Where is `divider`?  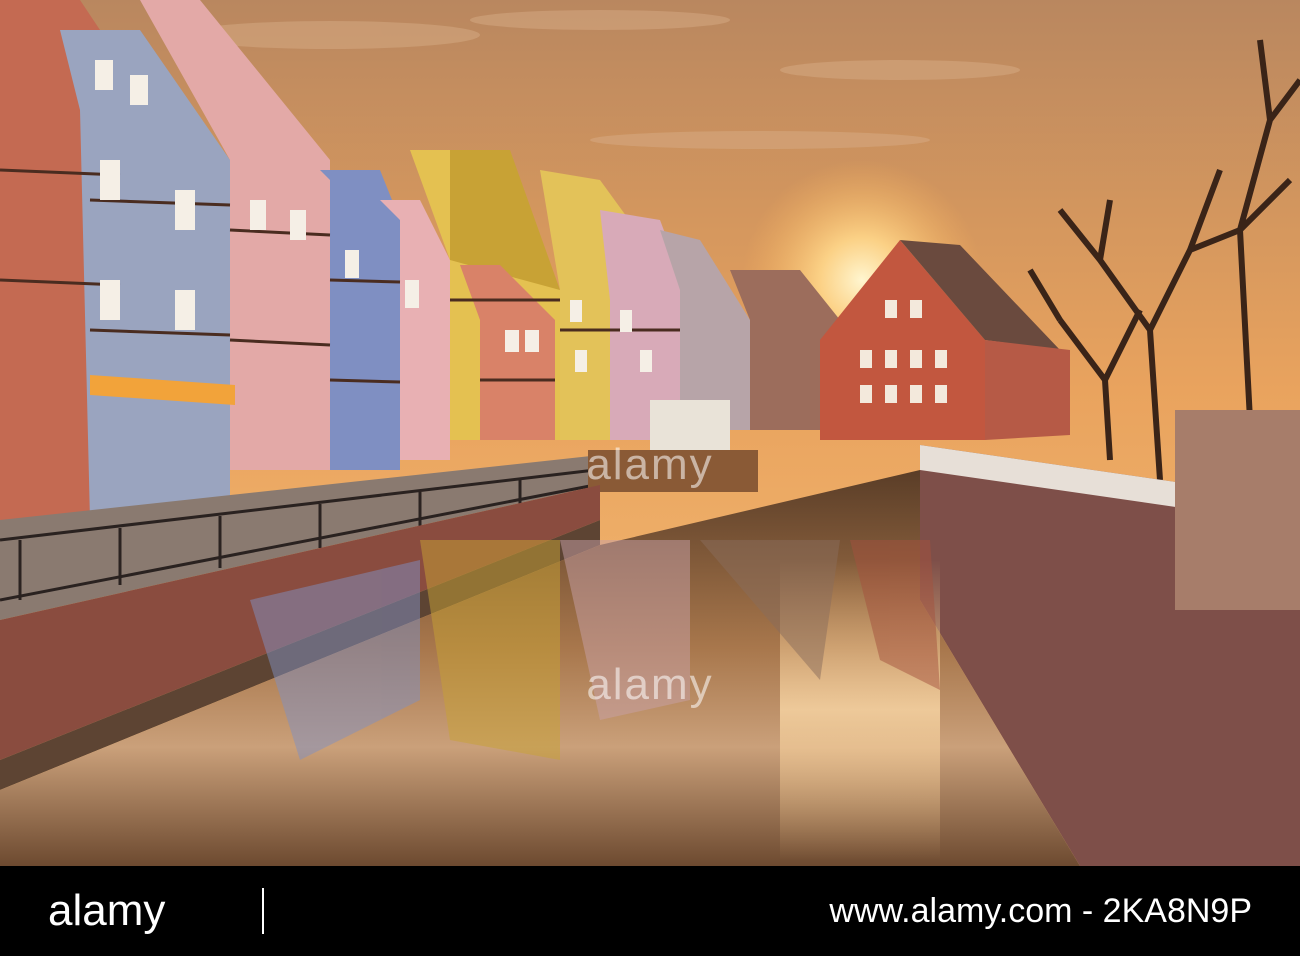 divider is located at coordinates (263, 911).